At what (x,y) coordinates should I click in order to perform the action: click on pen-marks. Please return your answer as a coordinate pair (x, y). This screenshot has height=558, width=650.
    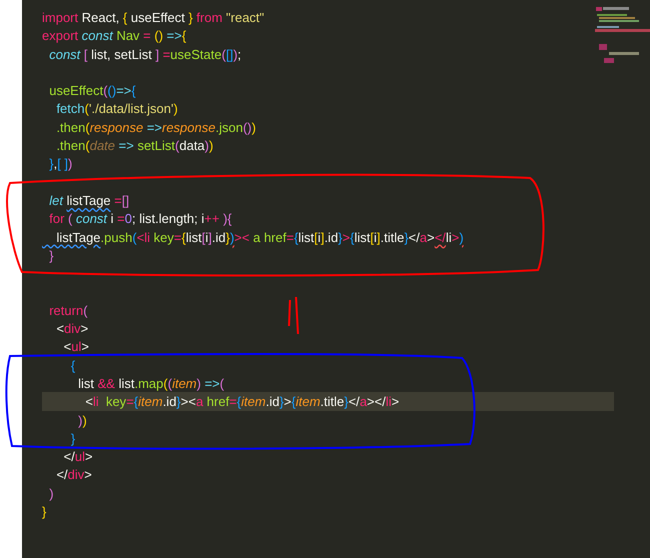
    Looking at the image, I should click on (293, 315).